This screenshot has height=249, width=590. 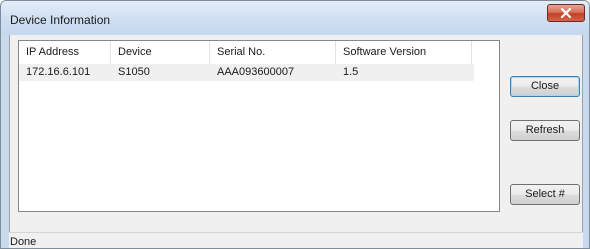 I want to click on refresh-button: Refresh, so click(x=545, y=130).